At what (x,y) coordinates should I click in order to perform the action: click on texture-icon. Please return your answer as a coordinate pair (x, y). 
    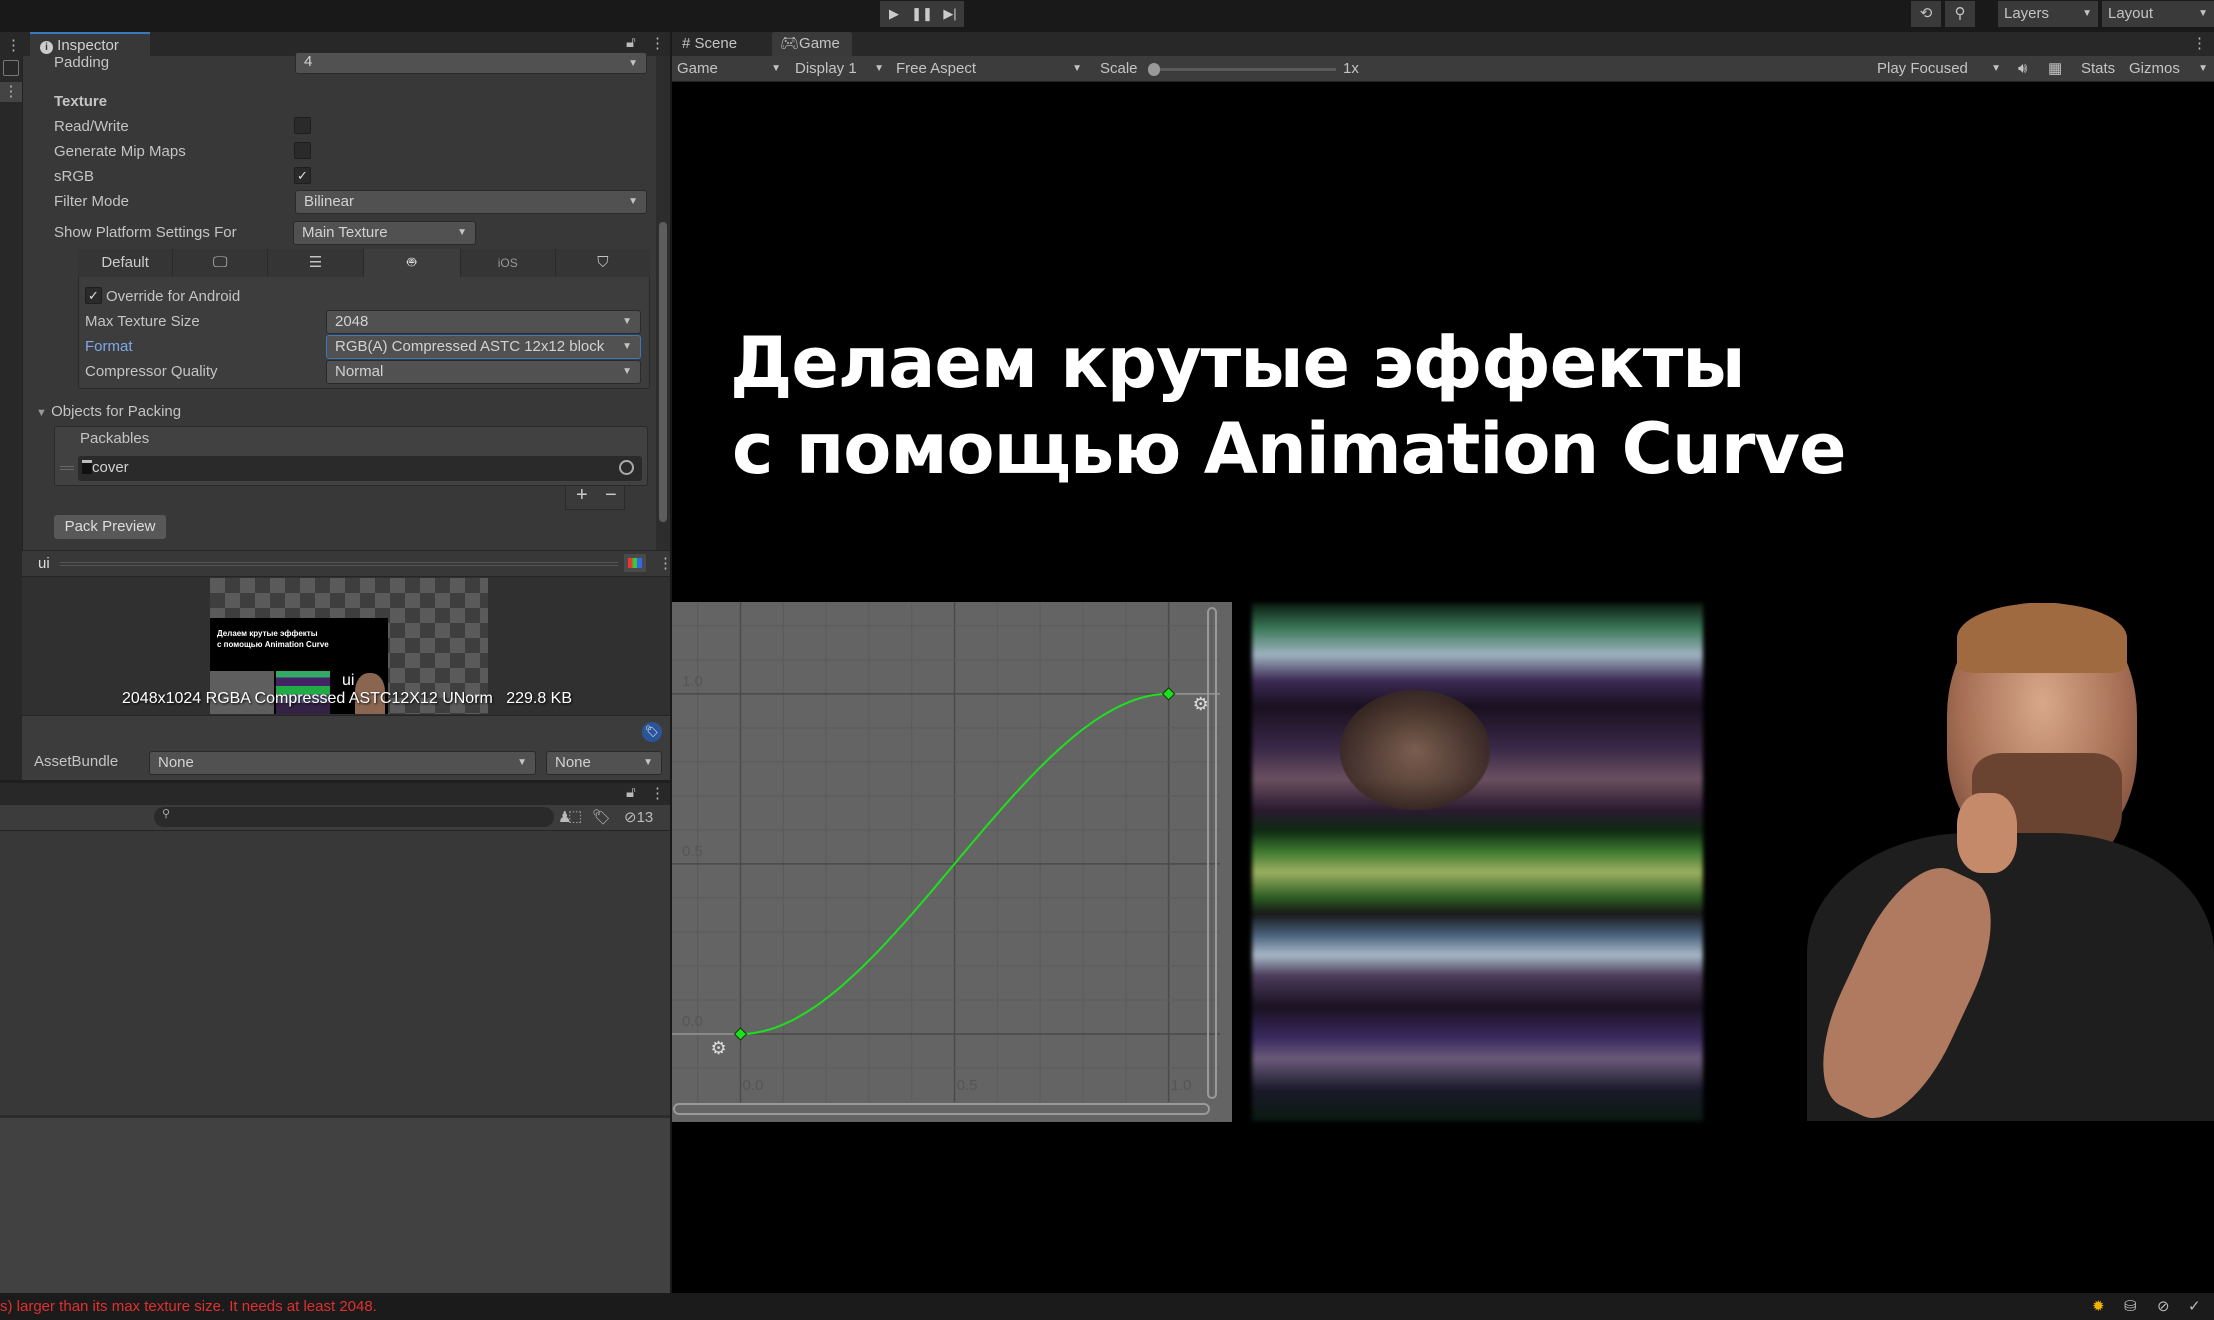
    Looking at the image, I should click on (87, 467).